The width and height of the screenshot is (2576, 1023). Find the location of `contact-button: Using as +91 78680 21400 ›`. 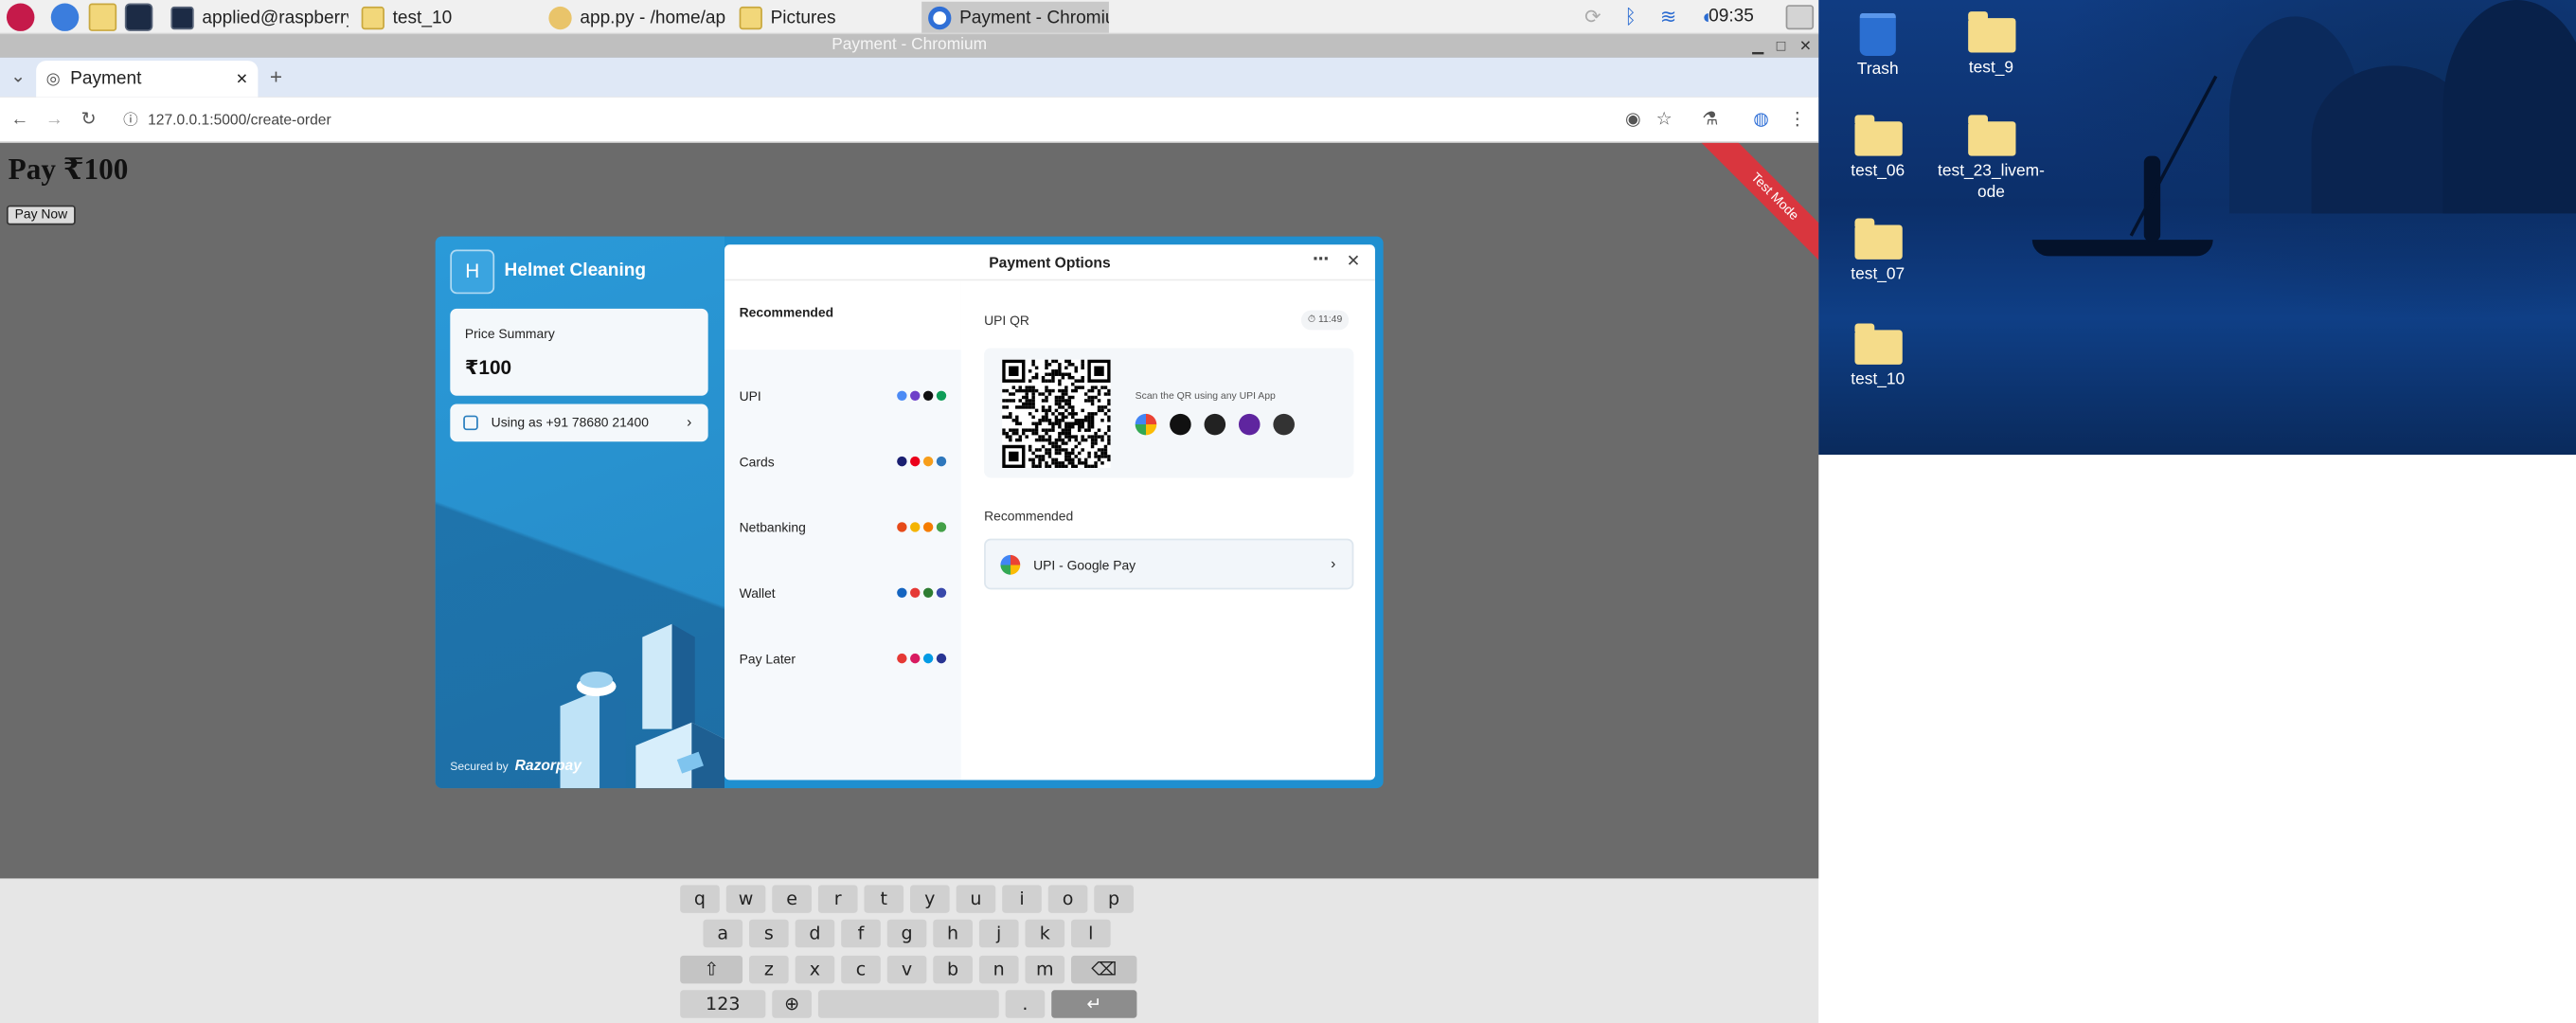

contact-button: Using as +91 78680 21400 › is located at coordinates (579, 423).